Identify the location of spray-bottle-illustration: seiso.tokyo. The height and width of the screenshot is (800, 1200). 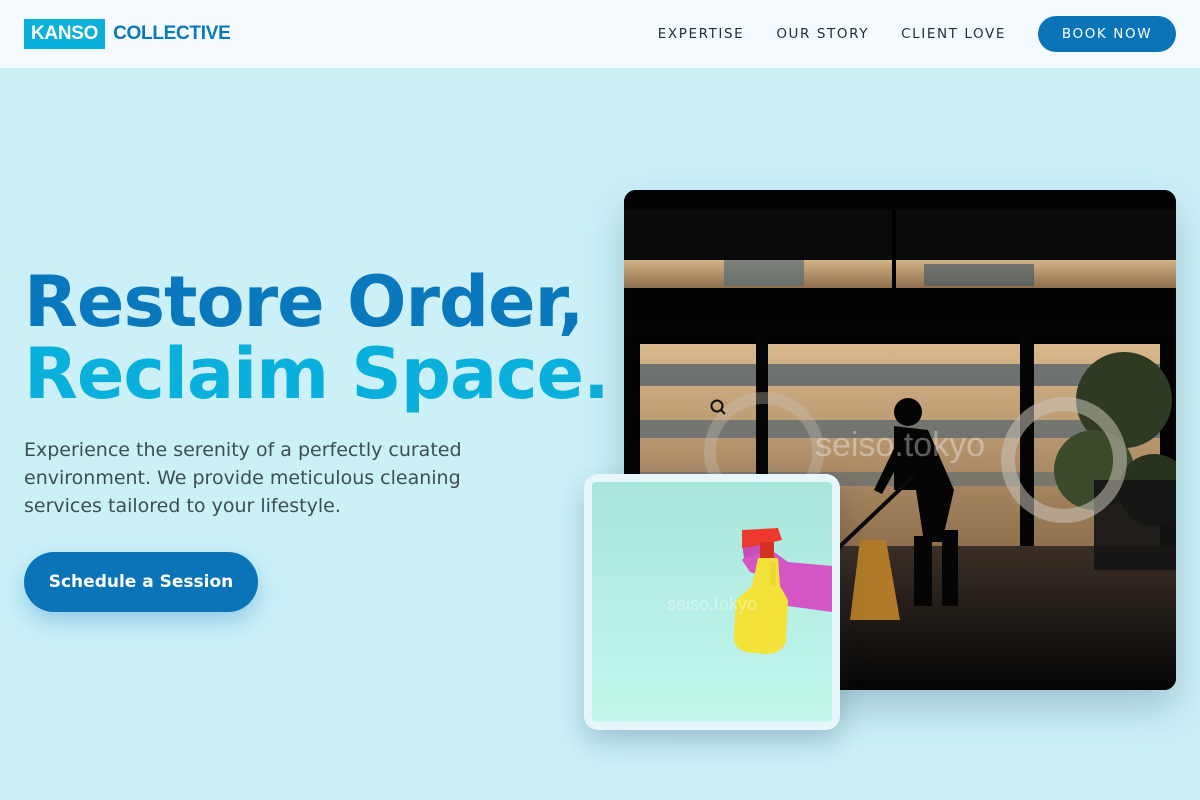
(749, 591).